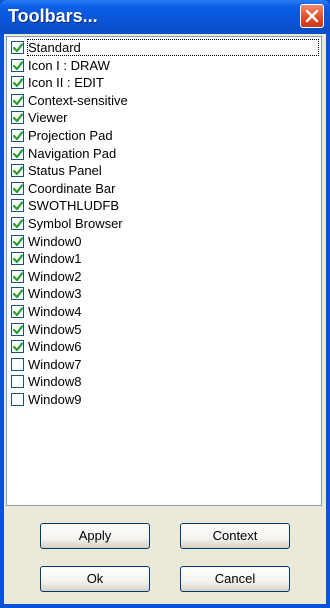 The image size is (330, 608). What do you see at coordinates (55, 347) in the screenshot?
I see `toolbar-label: Window6` at bounding box center [55, 347].